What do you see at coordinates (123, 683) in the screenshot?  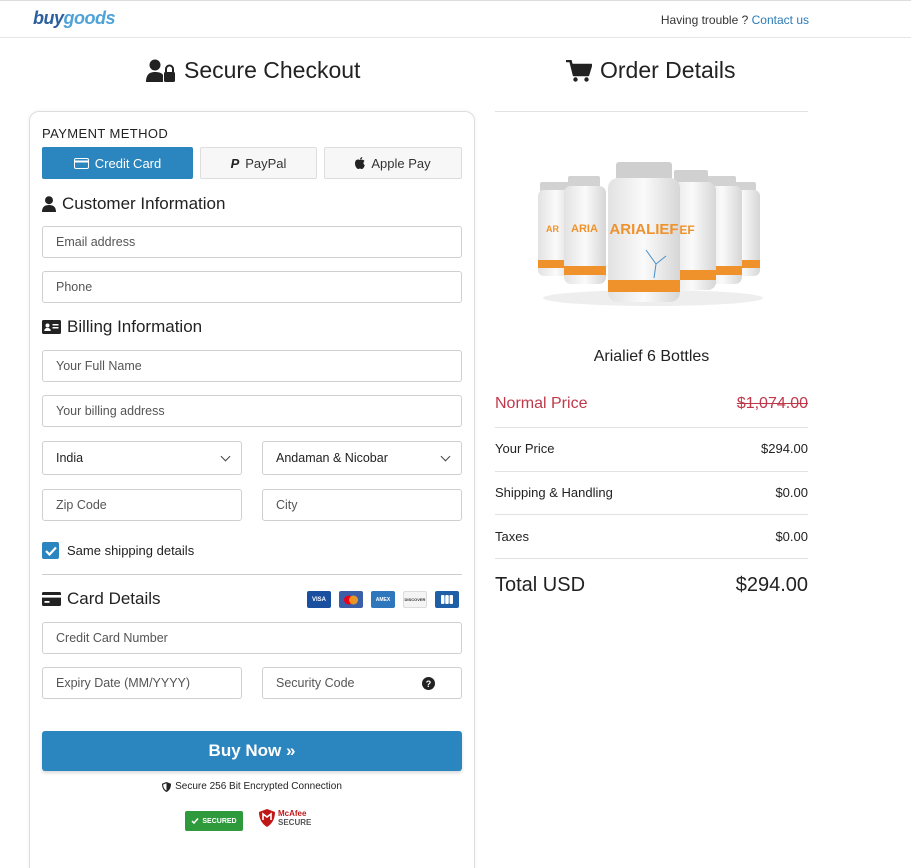 I see `expiry-date-placeholder: Expiry Date (MM/YYYY)` at bounding box center [123, 683].